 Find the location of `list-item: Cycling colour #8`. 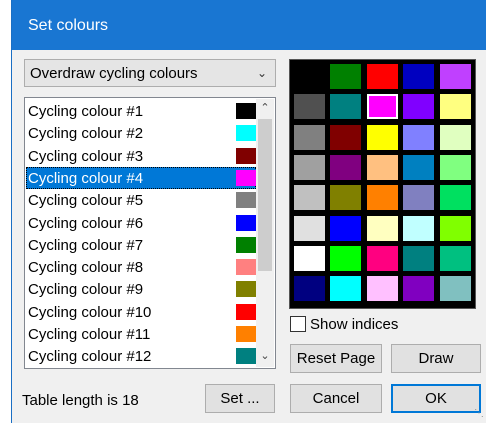

list-item: Cycling colour #8 is located at coordinates (142, 267).